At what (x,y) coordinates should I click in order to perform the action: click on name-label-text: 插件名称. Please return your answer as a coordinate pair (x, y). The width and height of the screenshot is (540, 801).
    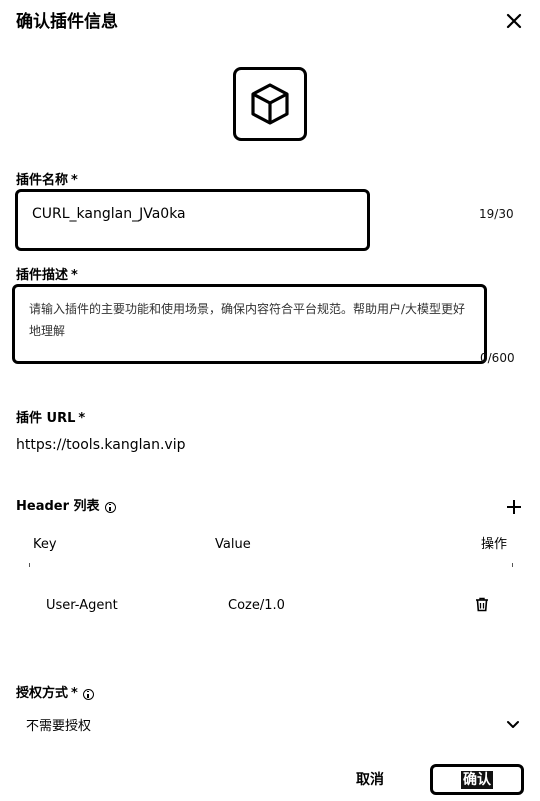
    Looking at the image, I should click on (42, 180).